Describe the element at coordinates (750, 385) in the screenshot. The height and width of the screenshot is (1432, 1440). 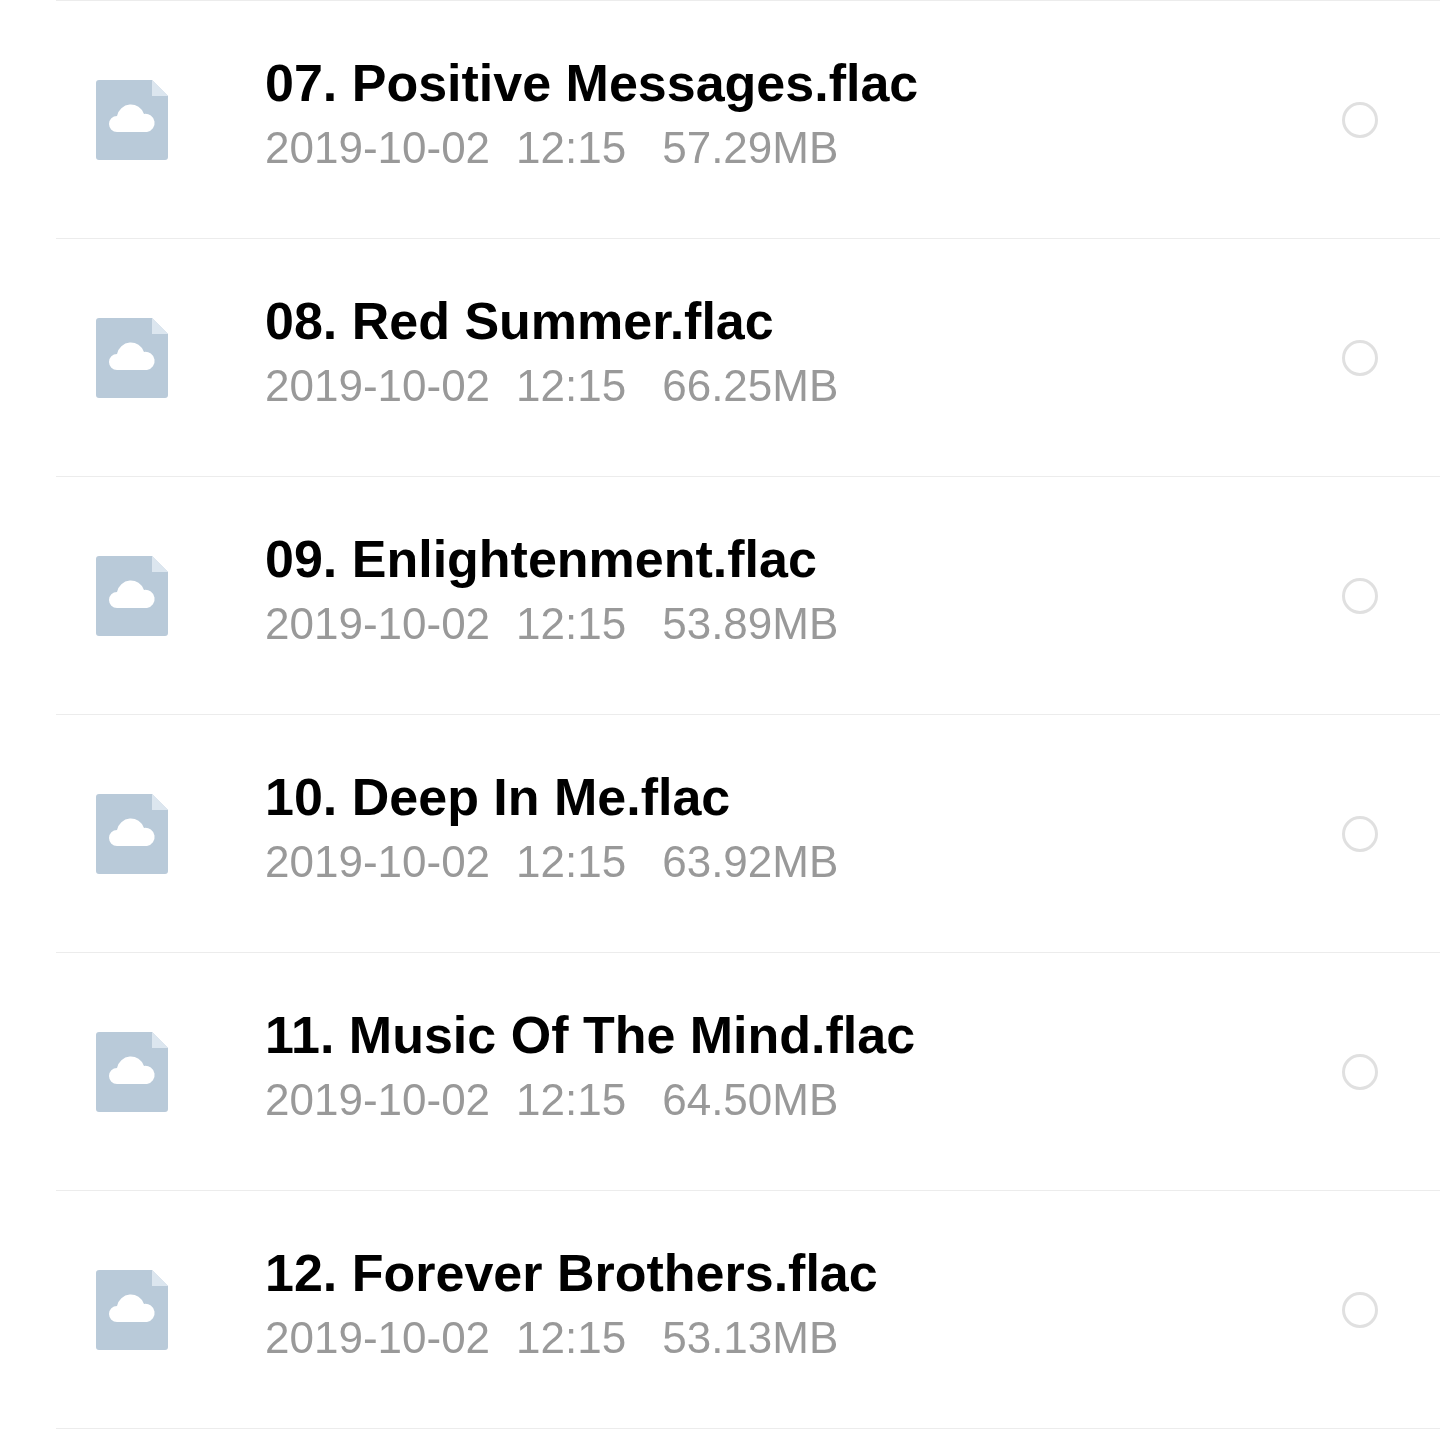
I see `file-size: 66.25MB` at that location.